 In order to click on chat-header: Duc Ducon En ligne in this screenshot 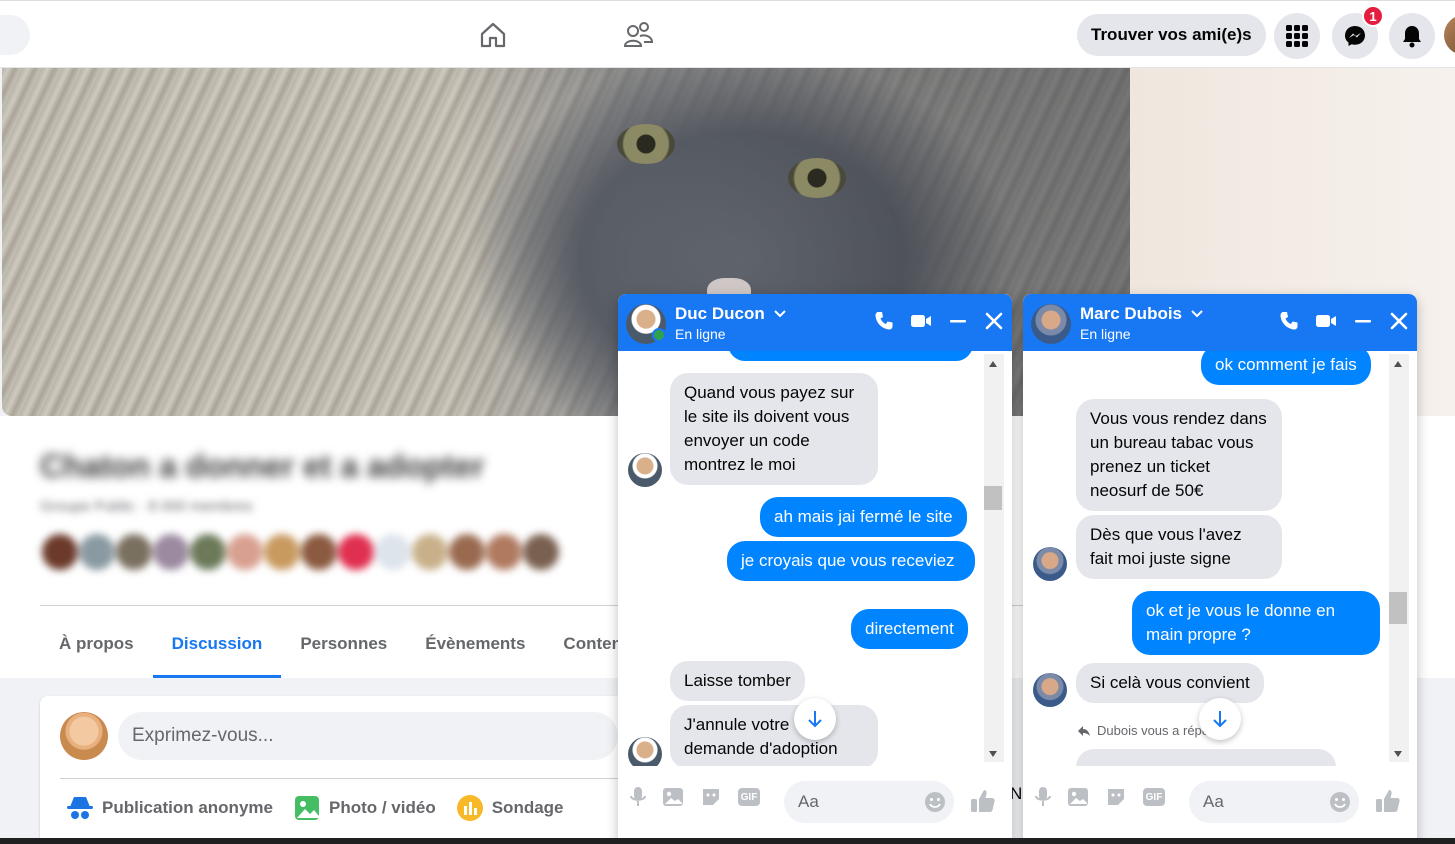, I will do `click(815, 322)`.